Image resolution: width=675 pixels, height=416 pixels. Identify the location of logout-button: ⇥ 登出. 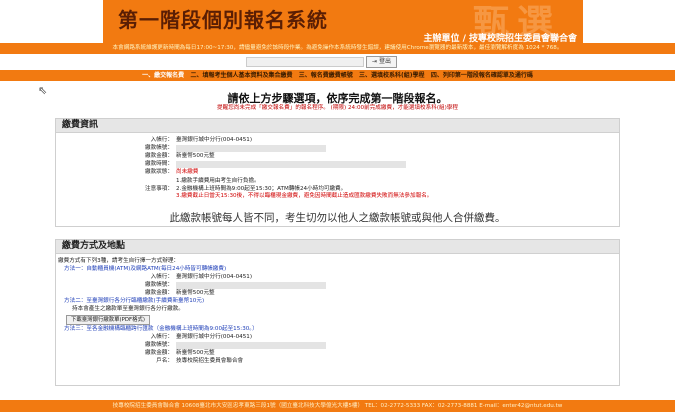
(382, 62).